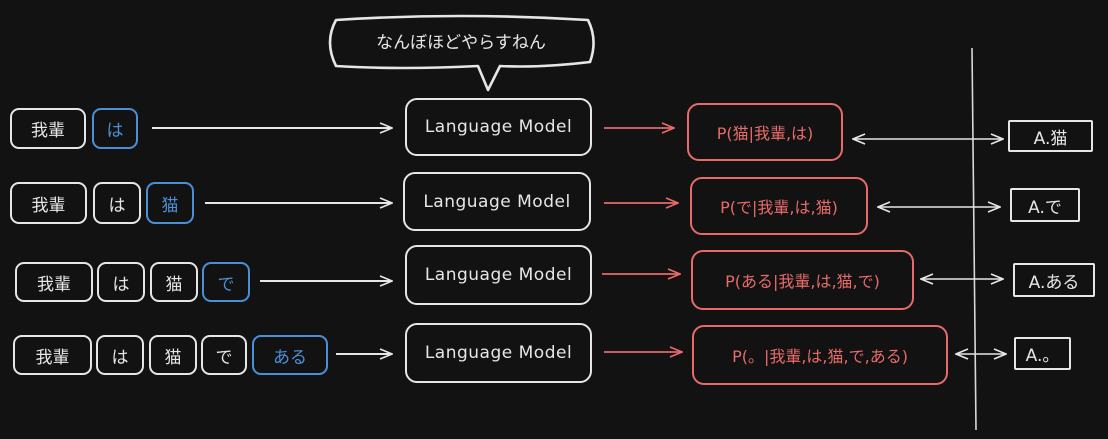 This screenshot has height=439, width=1108. I want to click on answer-box: A.猫, so click(1050, 136).